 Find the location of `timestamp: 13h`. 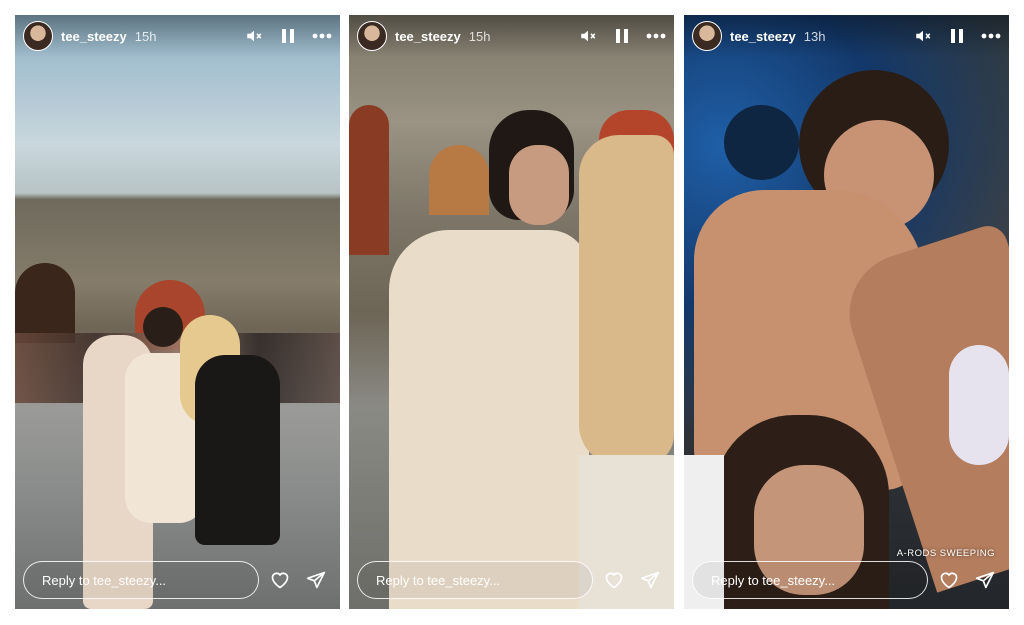

timestamp: 13h is located at coordinates (814, 36).